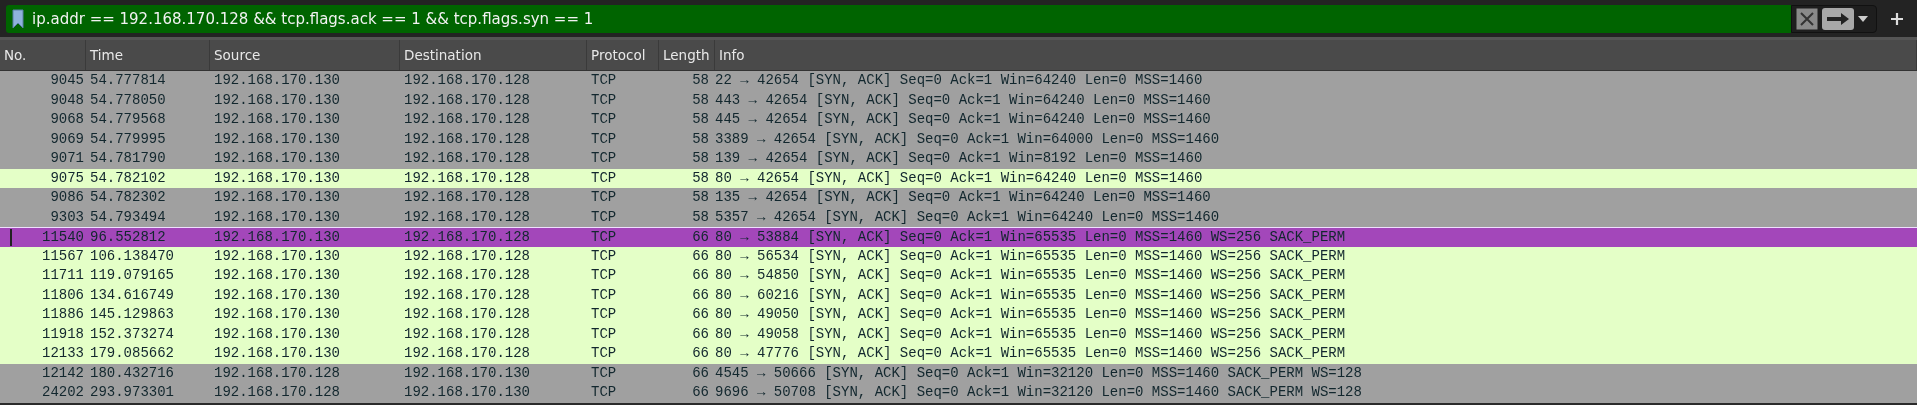 The image size is (1917, 405). I want to click on table-cell-text: 80 → 47776 [SYN, ACK] Seq=0 Ack=1 Win=65535 Len=0 MSS=1460 WS=256 SACK_PERM, so click(1031, 354).